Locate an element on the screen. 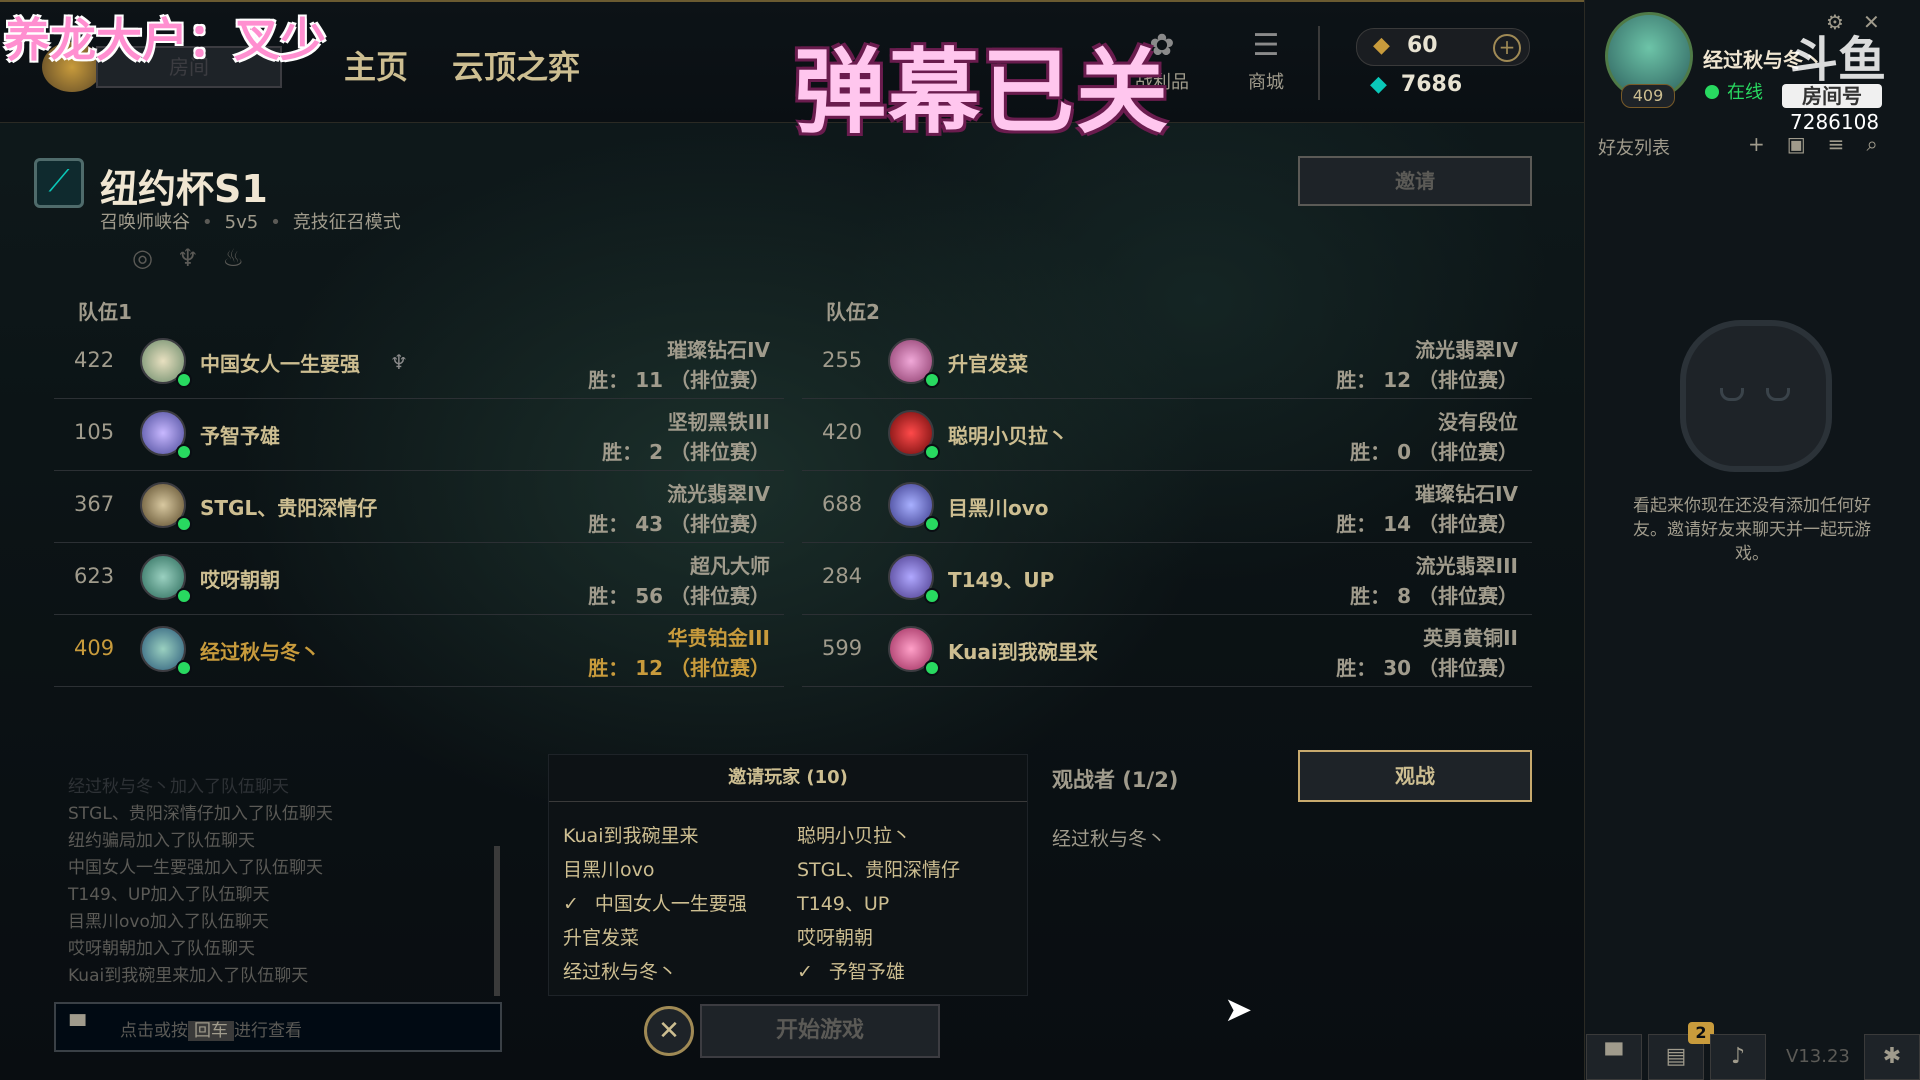 The width and height of the screenshot is (1920, 1080). invited-player-name: 中国女人一生要强 is located at coordinates (670, 904).